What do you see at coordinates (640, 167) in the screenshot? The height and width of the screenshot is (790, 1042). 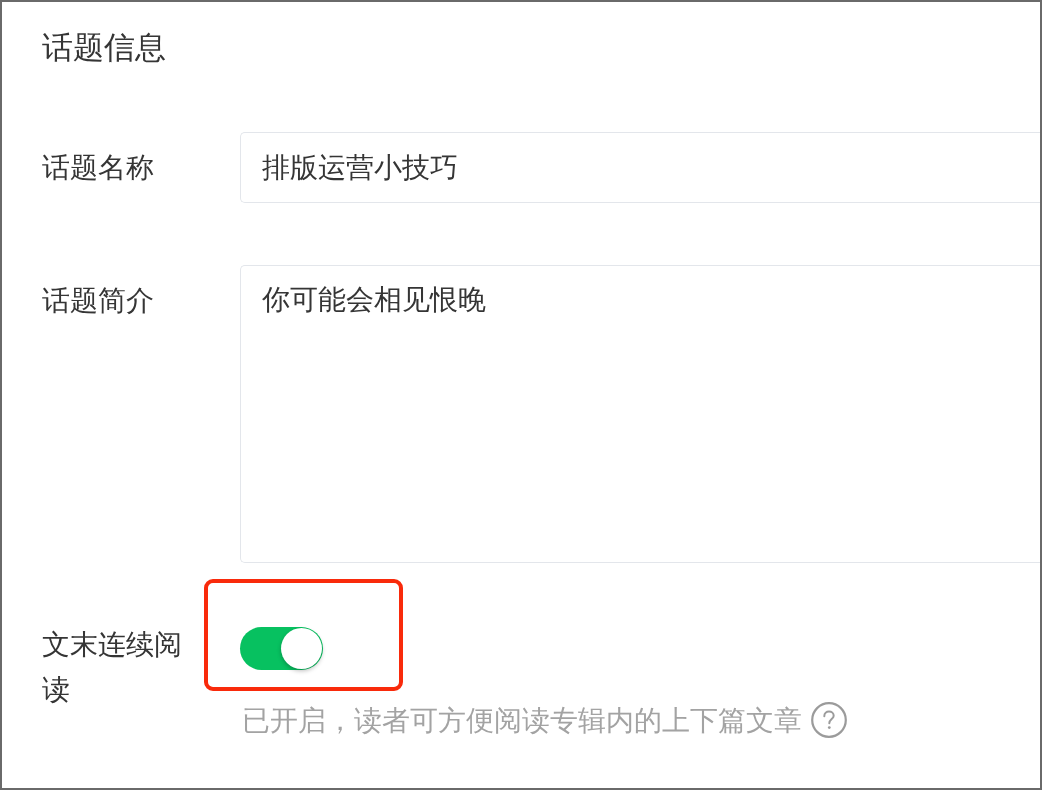 I see `text-input: 排版运营小技巧` at bounding box center [640, 167].